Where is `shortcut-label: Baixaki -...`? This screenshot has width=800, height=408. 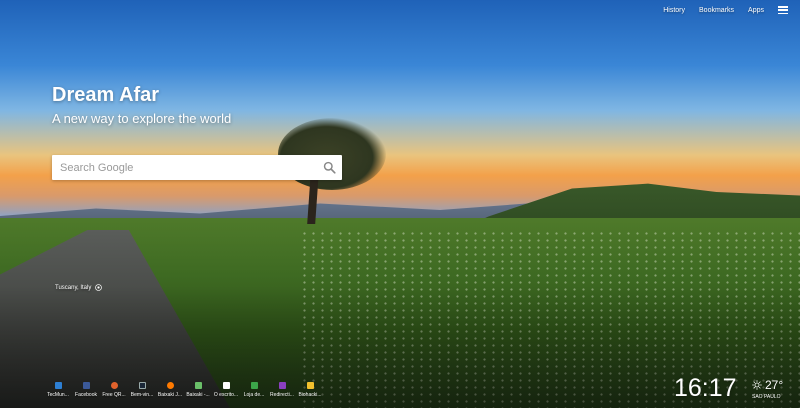 shortcut-label: Baixaki -... is located at coordinates (198, 395).